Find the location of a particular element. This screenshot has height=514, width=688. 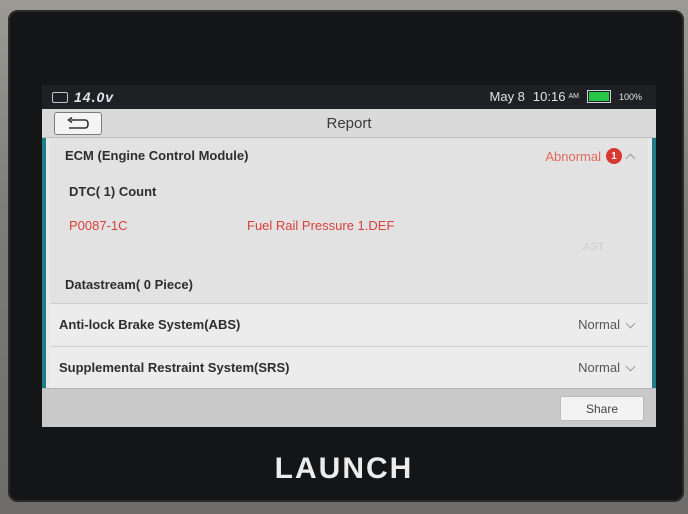

battery-fill is located at coordinates (598, 96).